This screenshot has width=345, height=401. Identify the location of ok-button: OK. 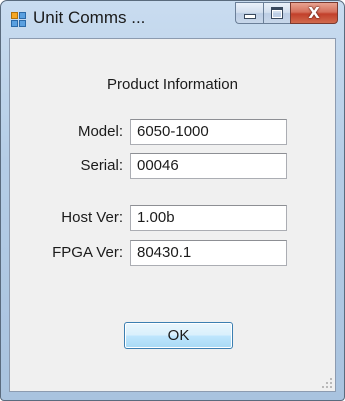
(178, 335).